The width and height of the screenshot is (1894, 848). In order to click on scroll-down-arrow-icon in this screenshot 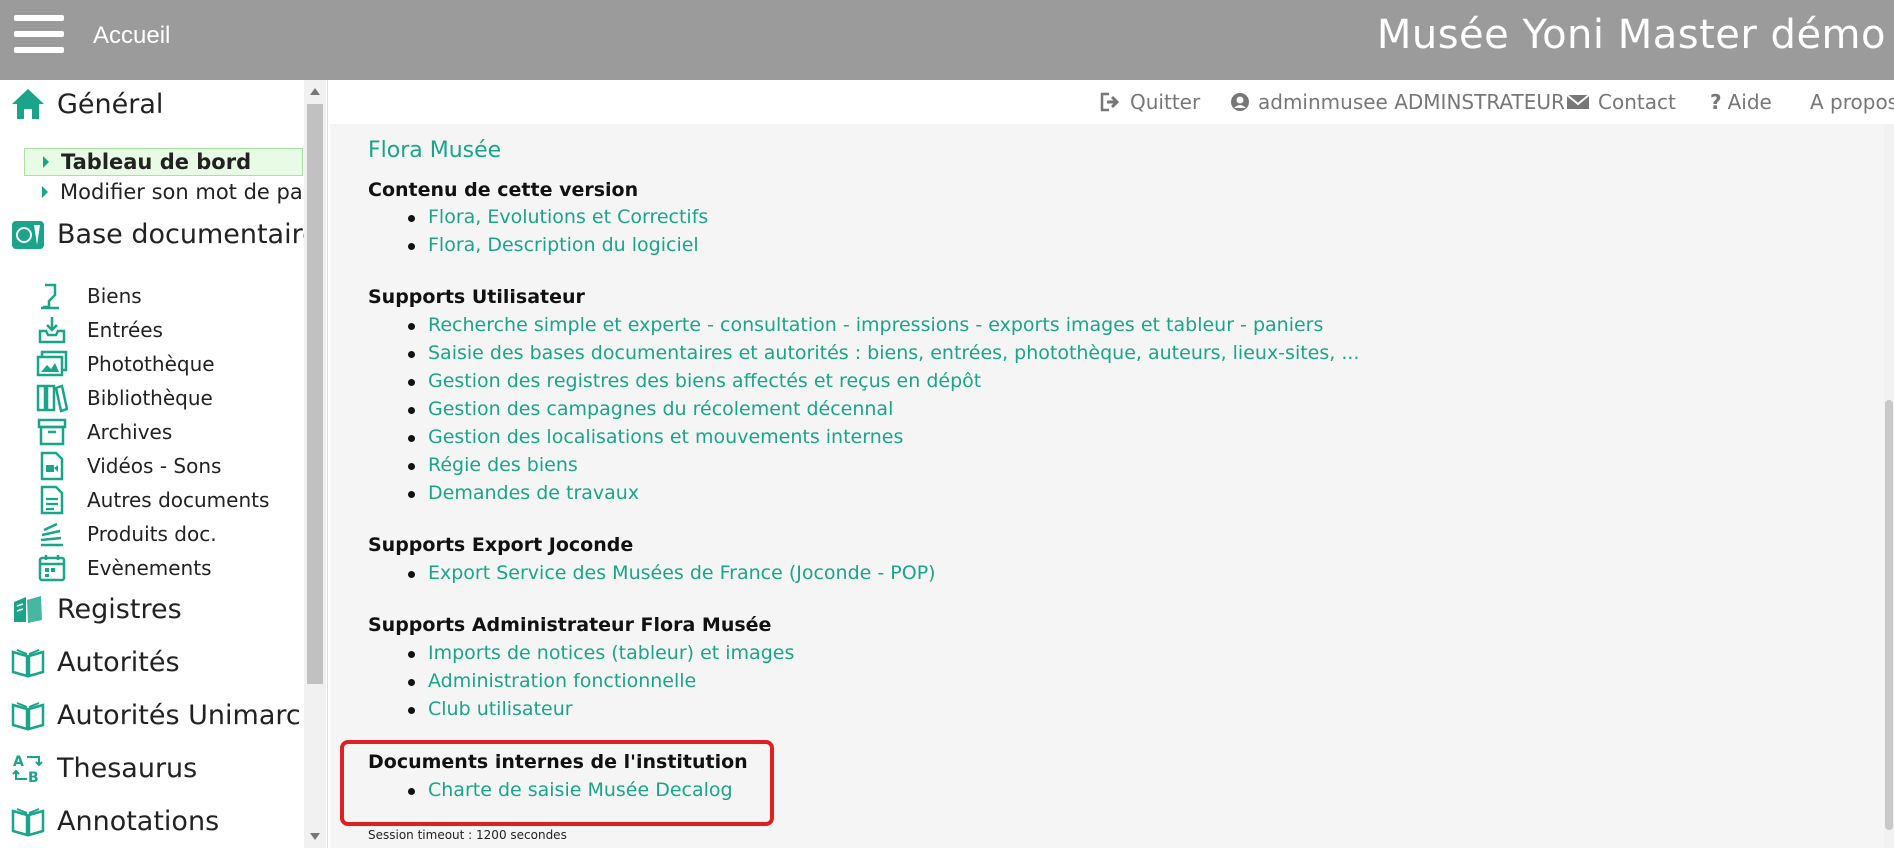, I will do `click(315, 836)`.